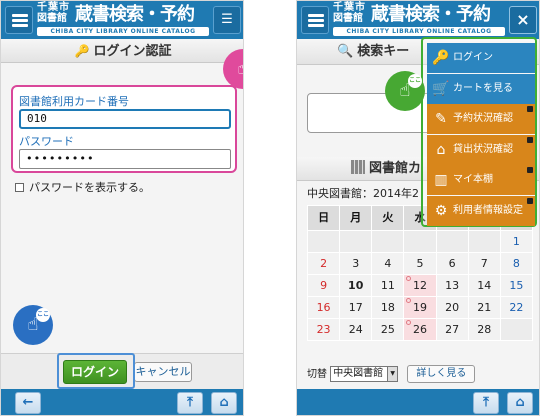  Describe the element at coordinates (345, 51) in the screenshot. I see `search-icon: 🔍` at that location.